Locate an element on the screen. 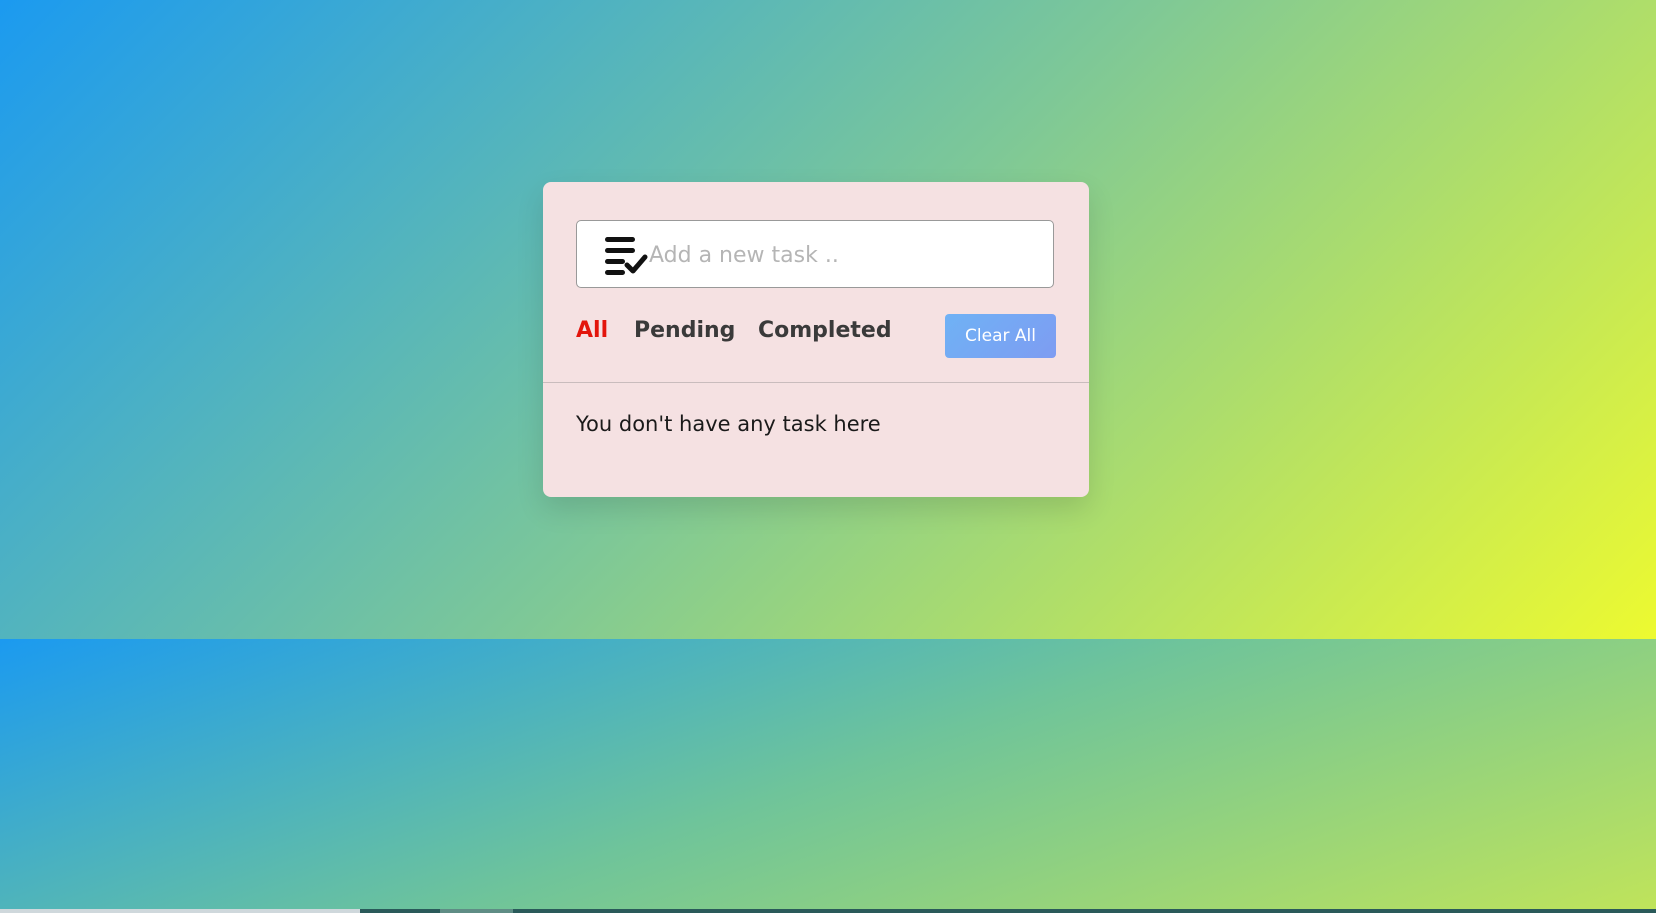  filter-completed: Completed is located at coordinates (825, 330).